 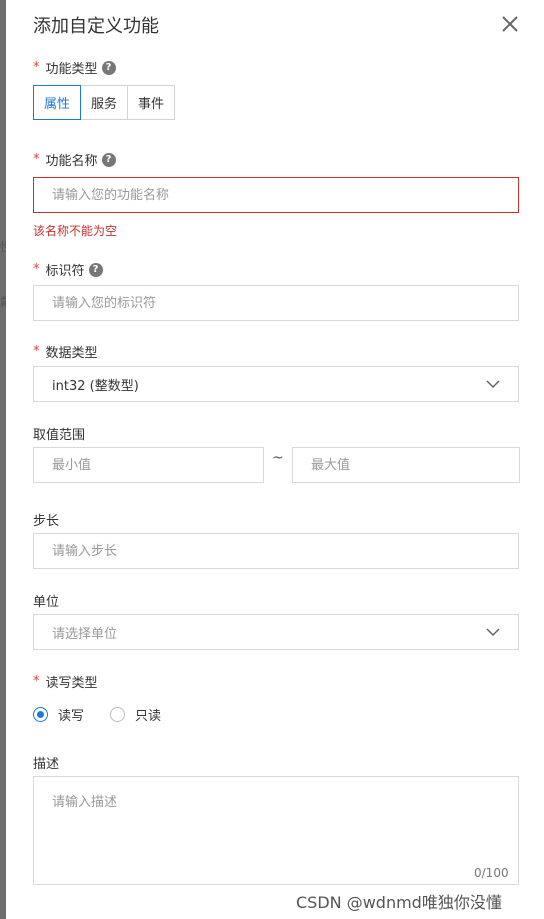 I want to click on data-type-label: * 数据类型, so click(x=65, y=351).